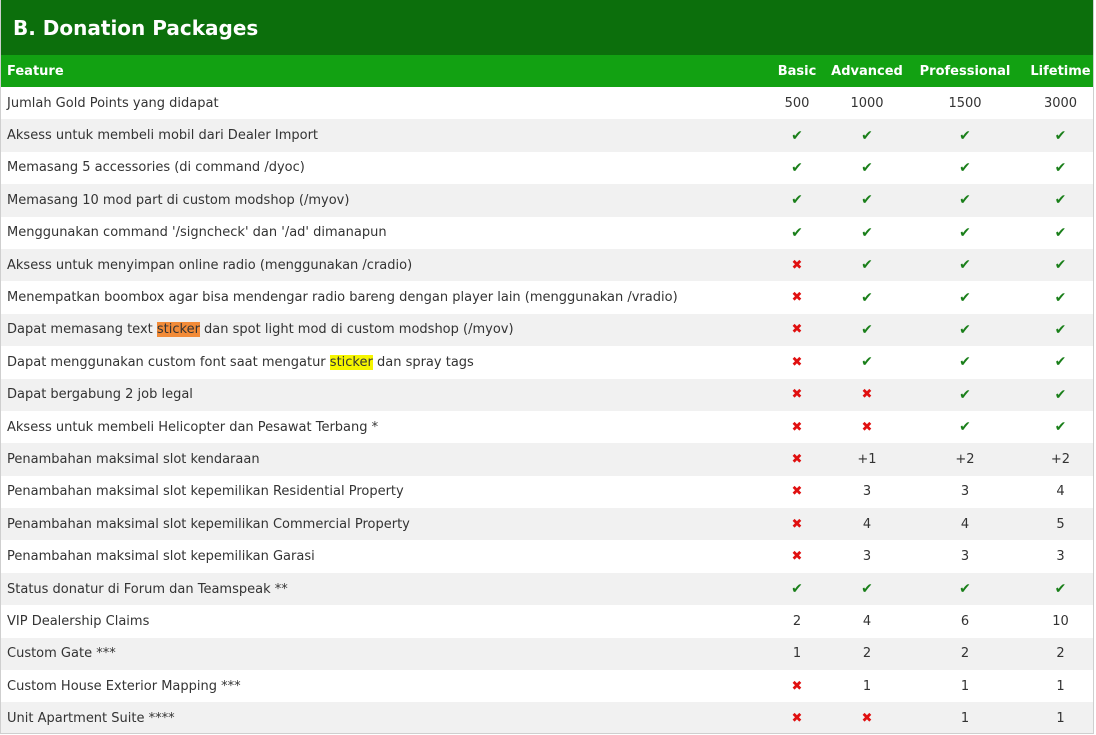 This screenshot has height=735, width=1096. What do you see at coordinates (797, 71) in the screenshot?
I see `column-header-basic: Basic` at bounding box center [797, 71].